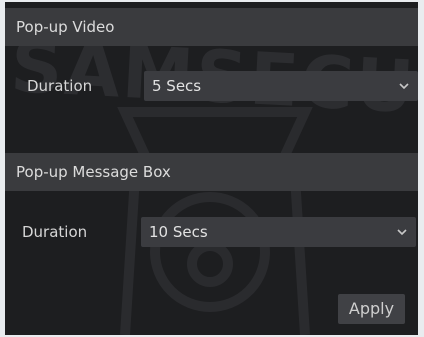 Image resolution: width=424 pixels, height=337 pixels. Describe the element at coordinates (93, 172) in the screenshot. I see `section-title: Pop-up Message Box` at that location.